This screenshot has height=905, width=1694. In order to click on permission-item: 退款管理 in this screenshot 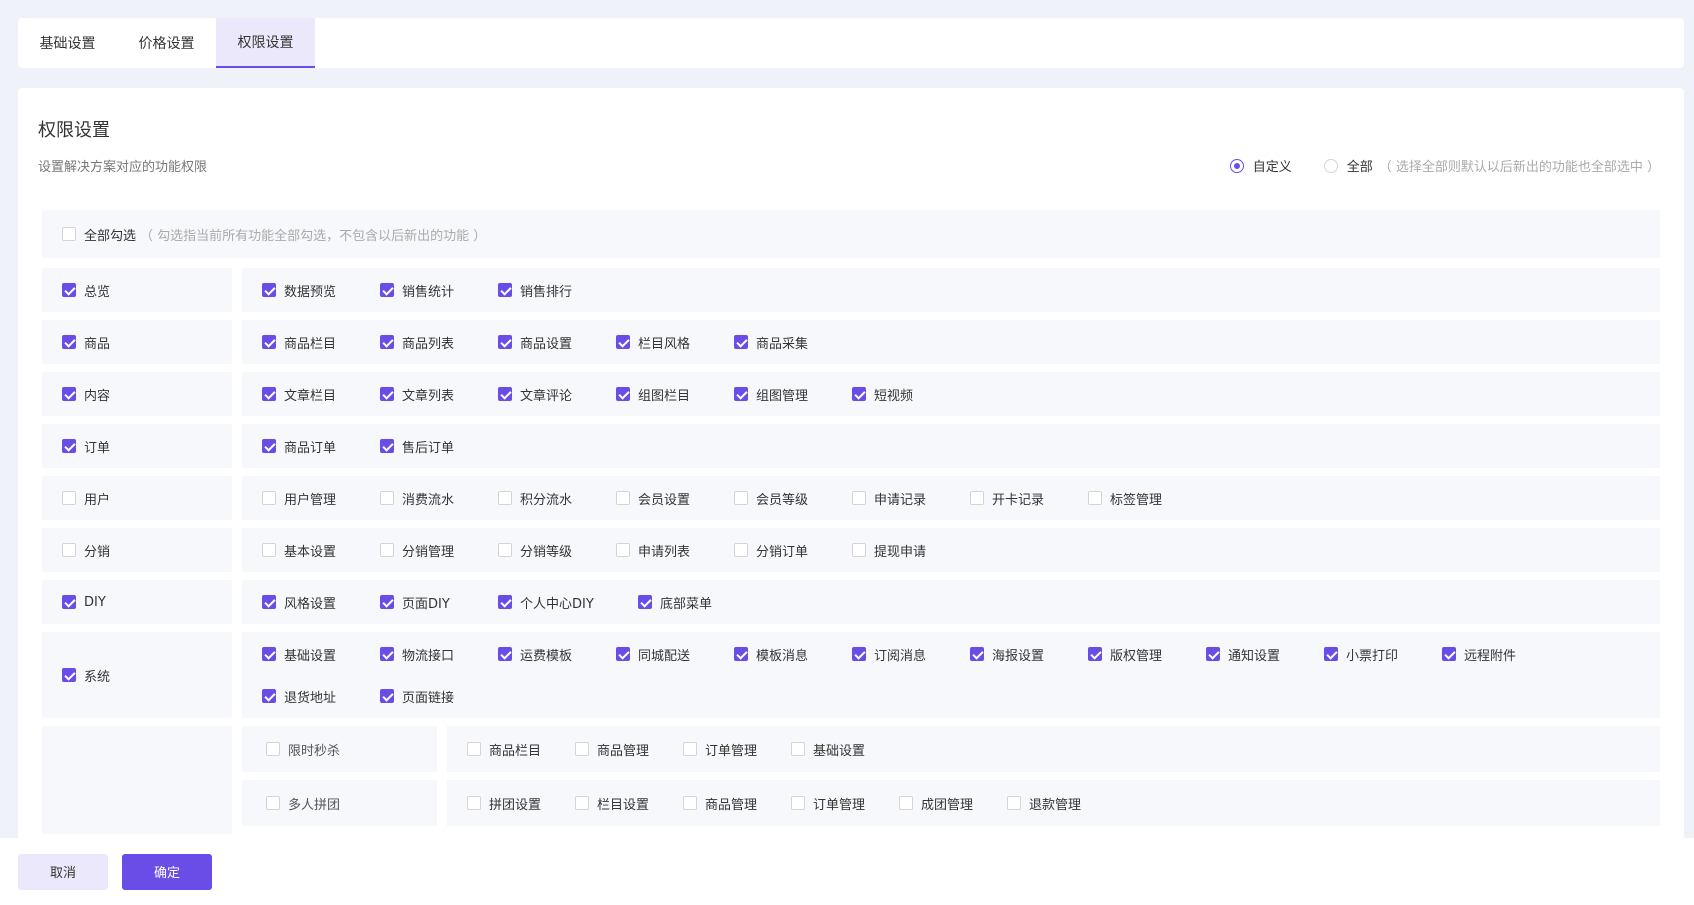, I will do `click(1061, 803)`.